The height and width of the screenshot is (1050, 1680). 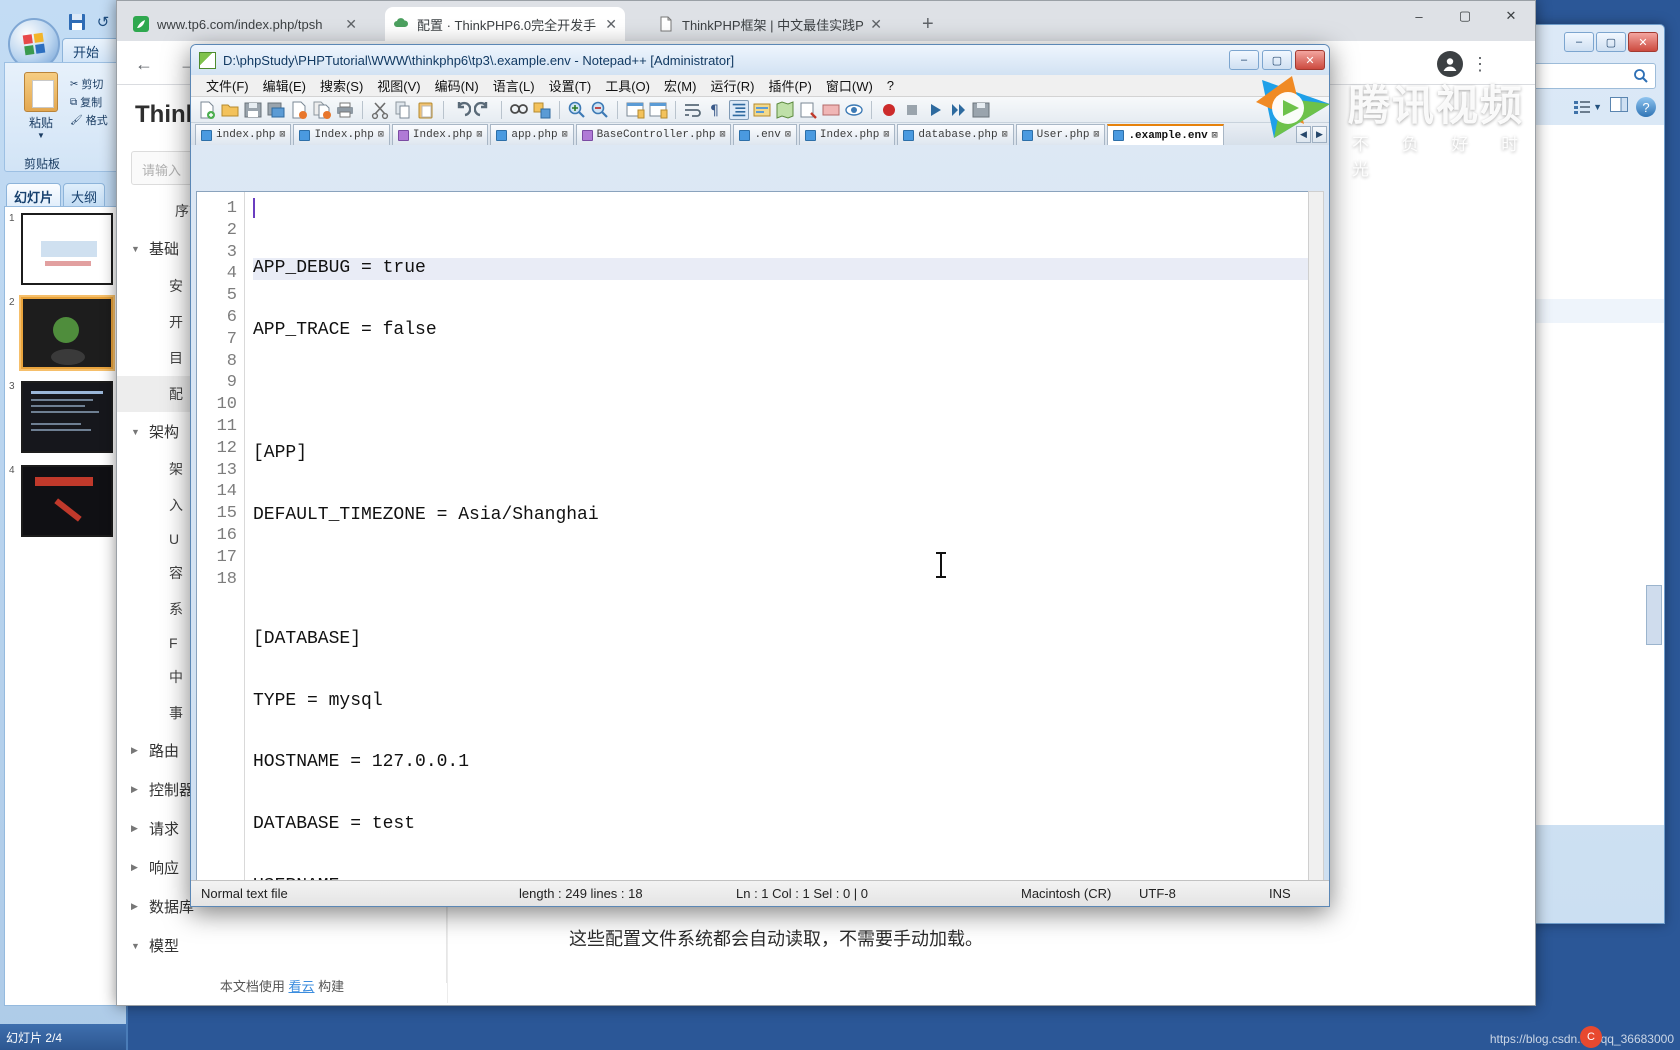 What do you see at coordinates (341, 85) in the screenshot?
I see `menu-search: 搜索(S)` at bounding box center [341, 85].